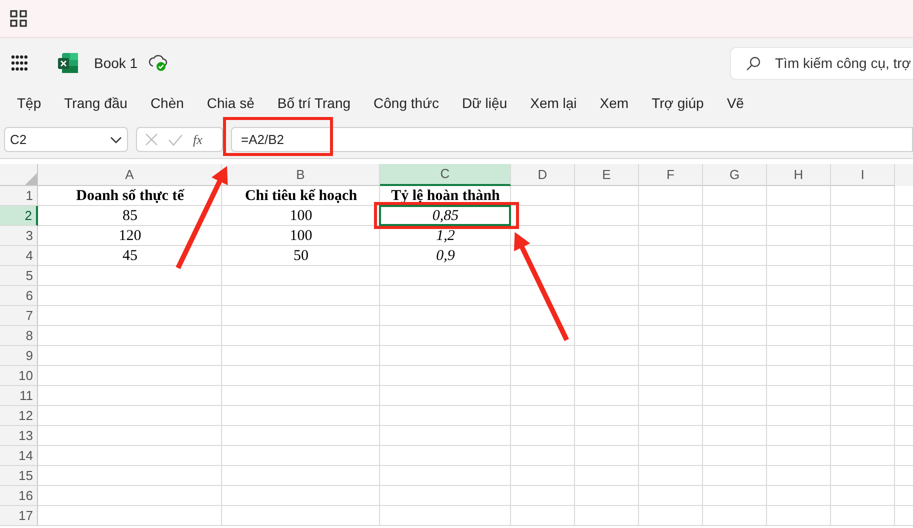  What do you see at coordinates (19, 416) in the screenshot?
I see `row-header: 12` at bounding box center [19, 416].